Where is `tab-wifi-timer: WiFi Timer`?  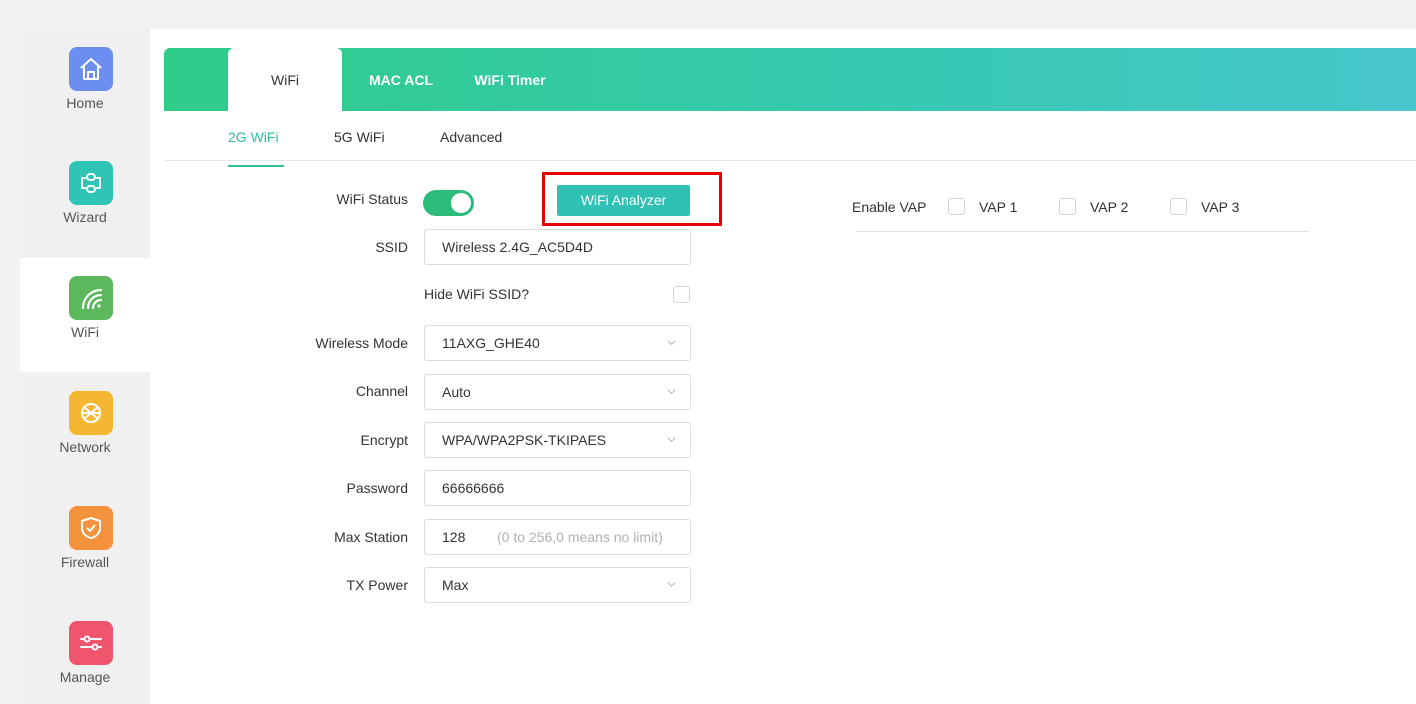
tab-wifi-timer: WiFi Timer is located at coordinates (510, 79).